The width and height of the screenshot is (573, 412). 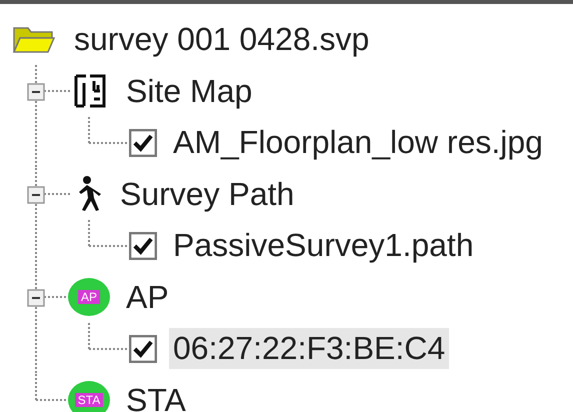 I want to click on network-badge-icon: STA, so click(x=89, y=396).